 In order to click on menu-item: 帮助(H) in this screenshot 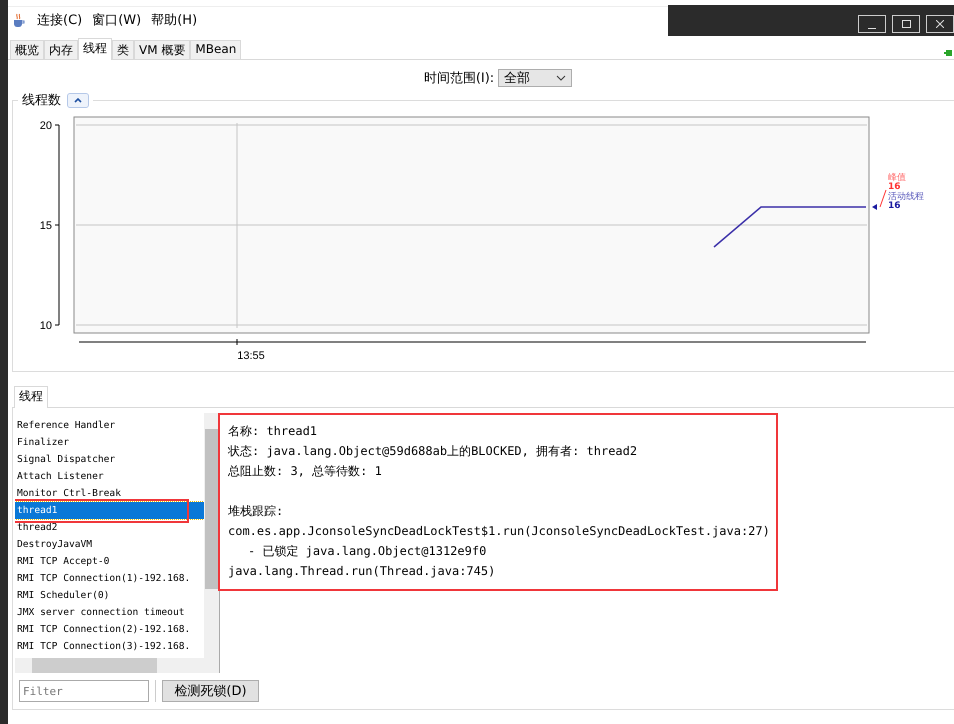, I will do `click(174, 20)`.